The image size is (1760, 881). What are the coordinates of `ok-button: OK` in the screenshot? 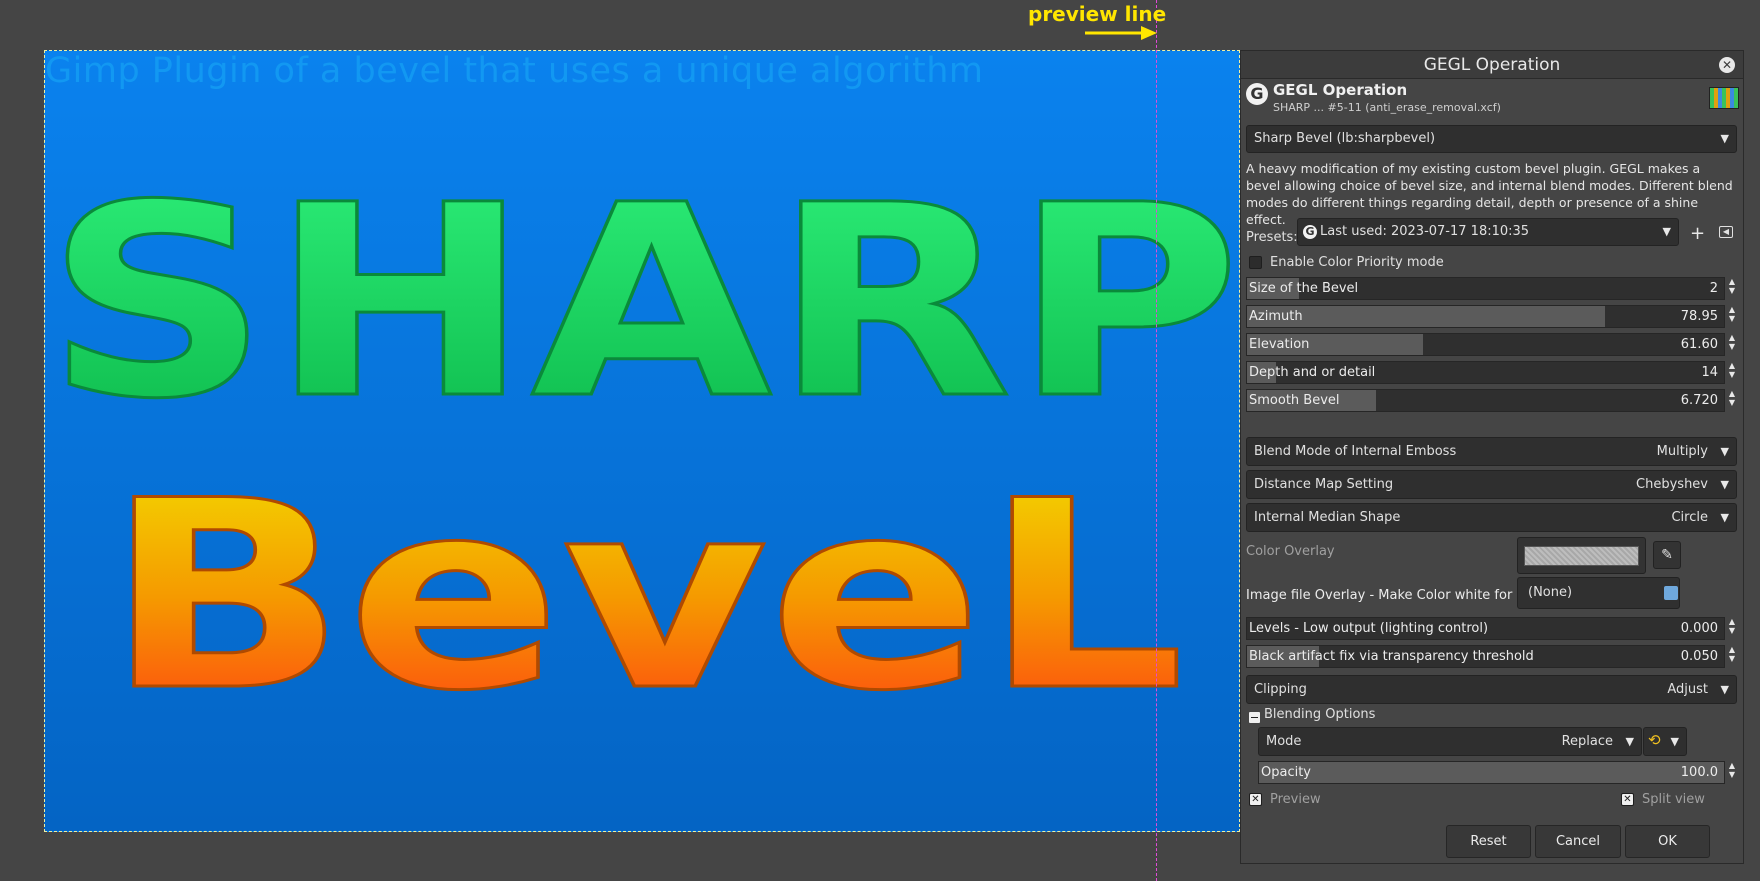 It's located at (1667, 841).